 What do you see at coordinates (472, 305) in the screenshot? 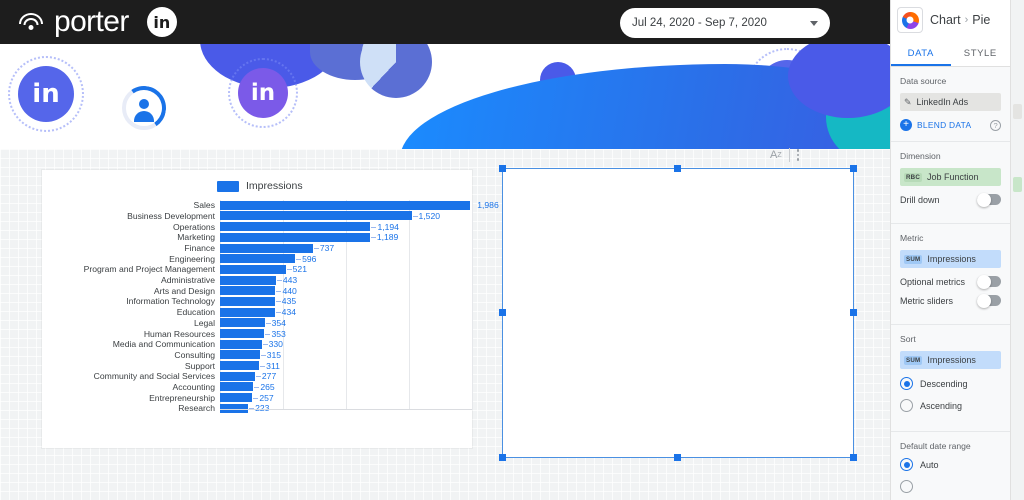
I see `gridline` at bounding box center [472, 305].